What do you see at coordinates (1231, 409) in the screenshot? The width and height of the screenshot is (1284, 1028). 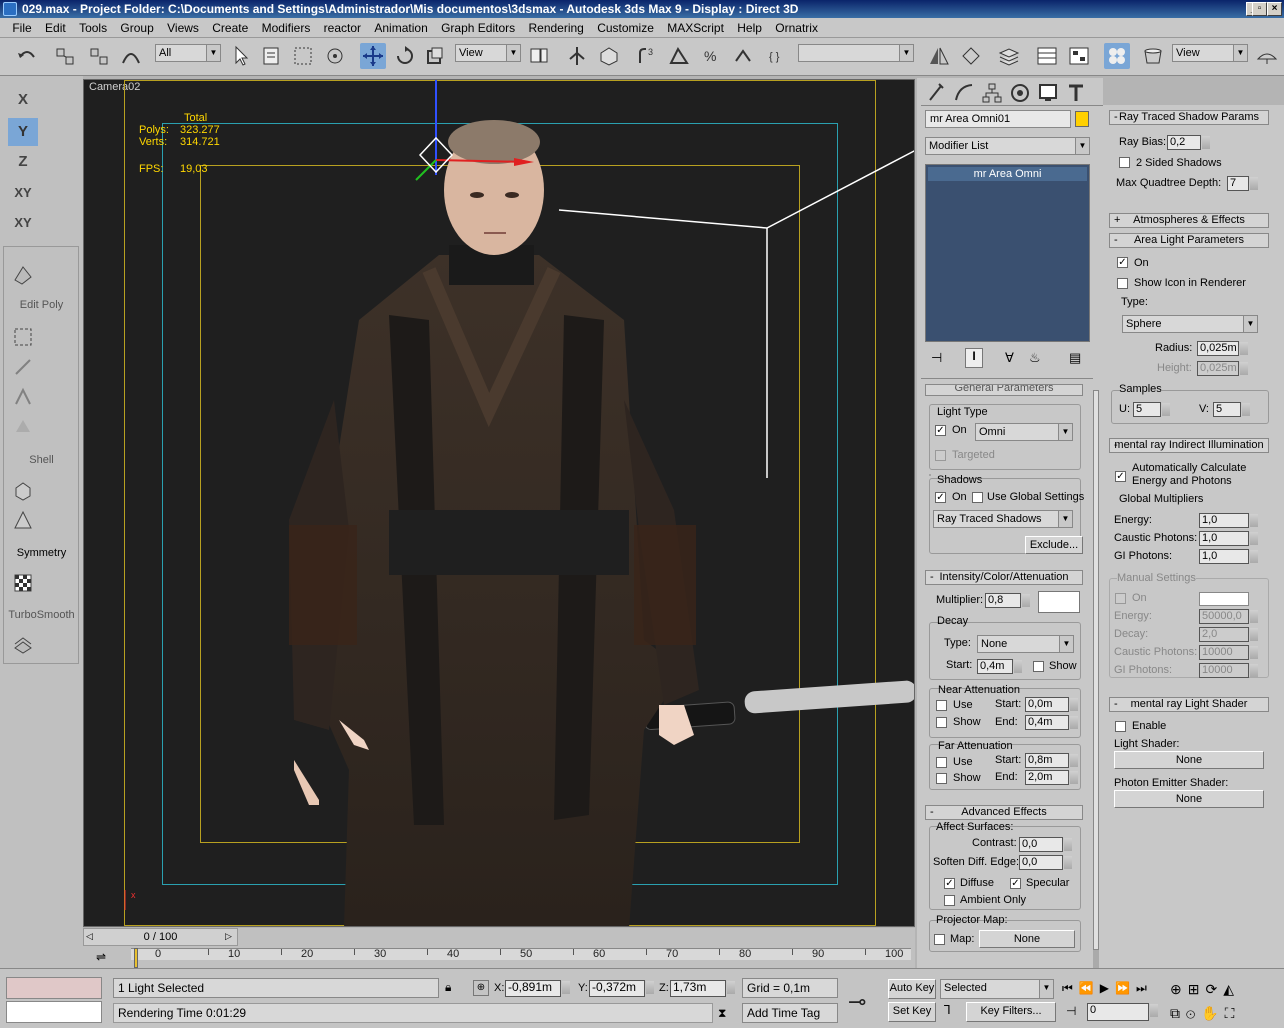 I see `samples-v-spinner: 5` at bounding box center [1231, 409].